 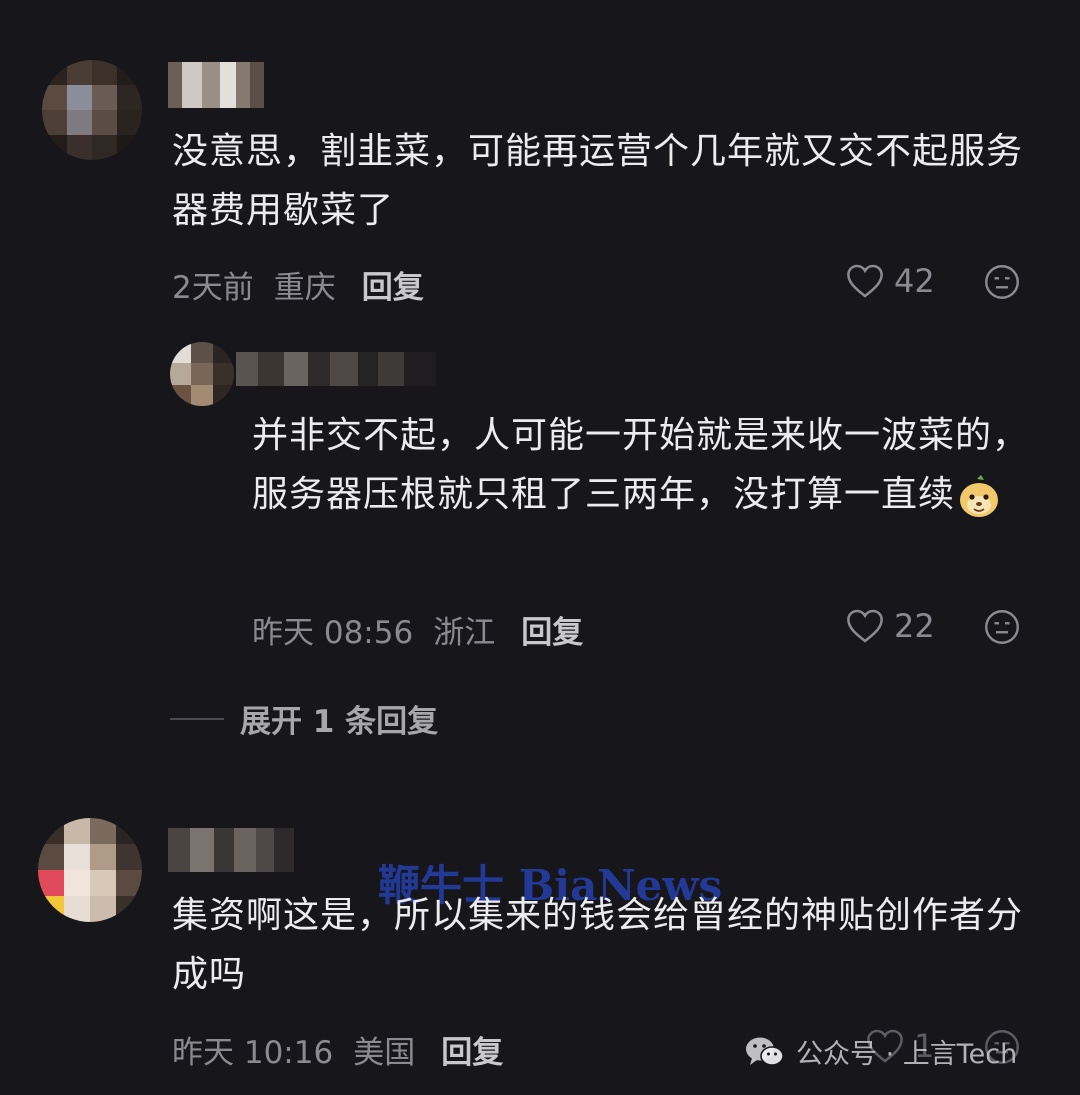 What do you see at coordinates (765, 1052) in the screenshot?
I see `wechat-icon` at bounding box center [765, 1052].